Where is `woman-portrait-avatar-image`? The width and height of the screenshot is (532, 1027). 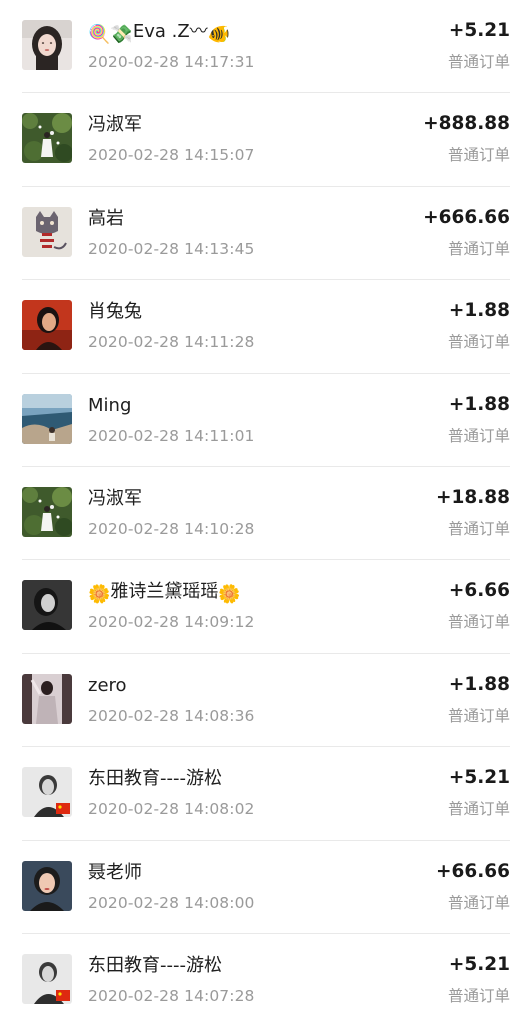 woman-portrait-avatar-image is located at coordinates (47, 885).